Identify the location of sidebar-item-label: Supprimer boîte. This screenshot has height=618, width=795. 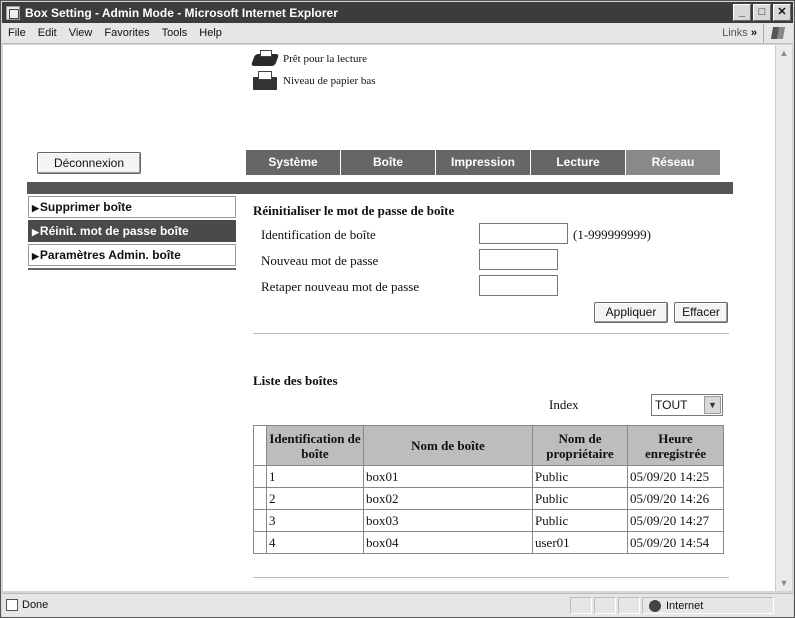
(85, 207).